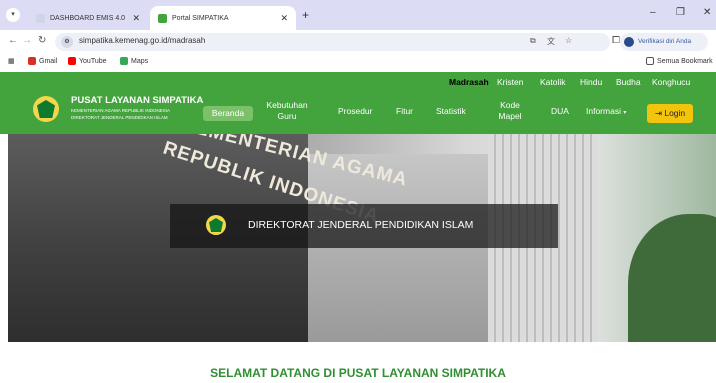 This screenshot has height=383, width=716. What do you see at coordinates (355, 111) in the screenshot?
I see `nav-prosedur: Prosedur` at bounding box center [355, 111].